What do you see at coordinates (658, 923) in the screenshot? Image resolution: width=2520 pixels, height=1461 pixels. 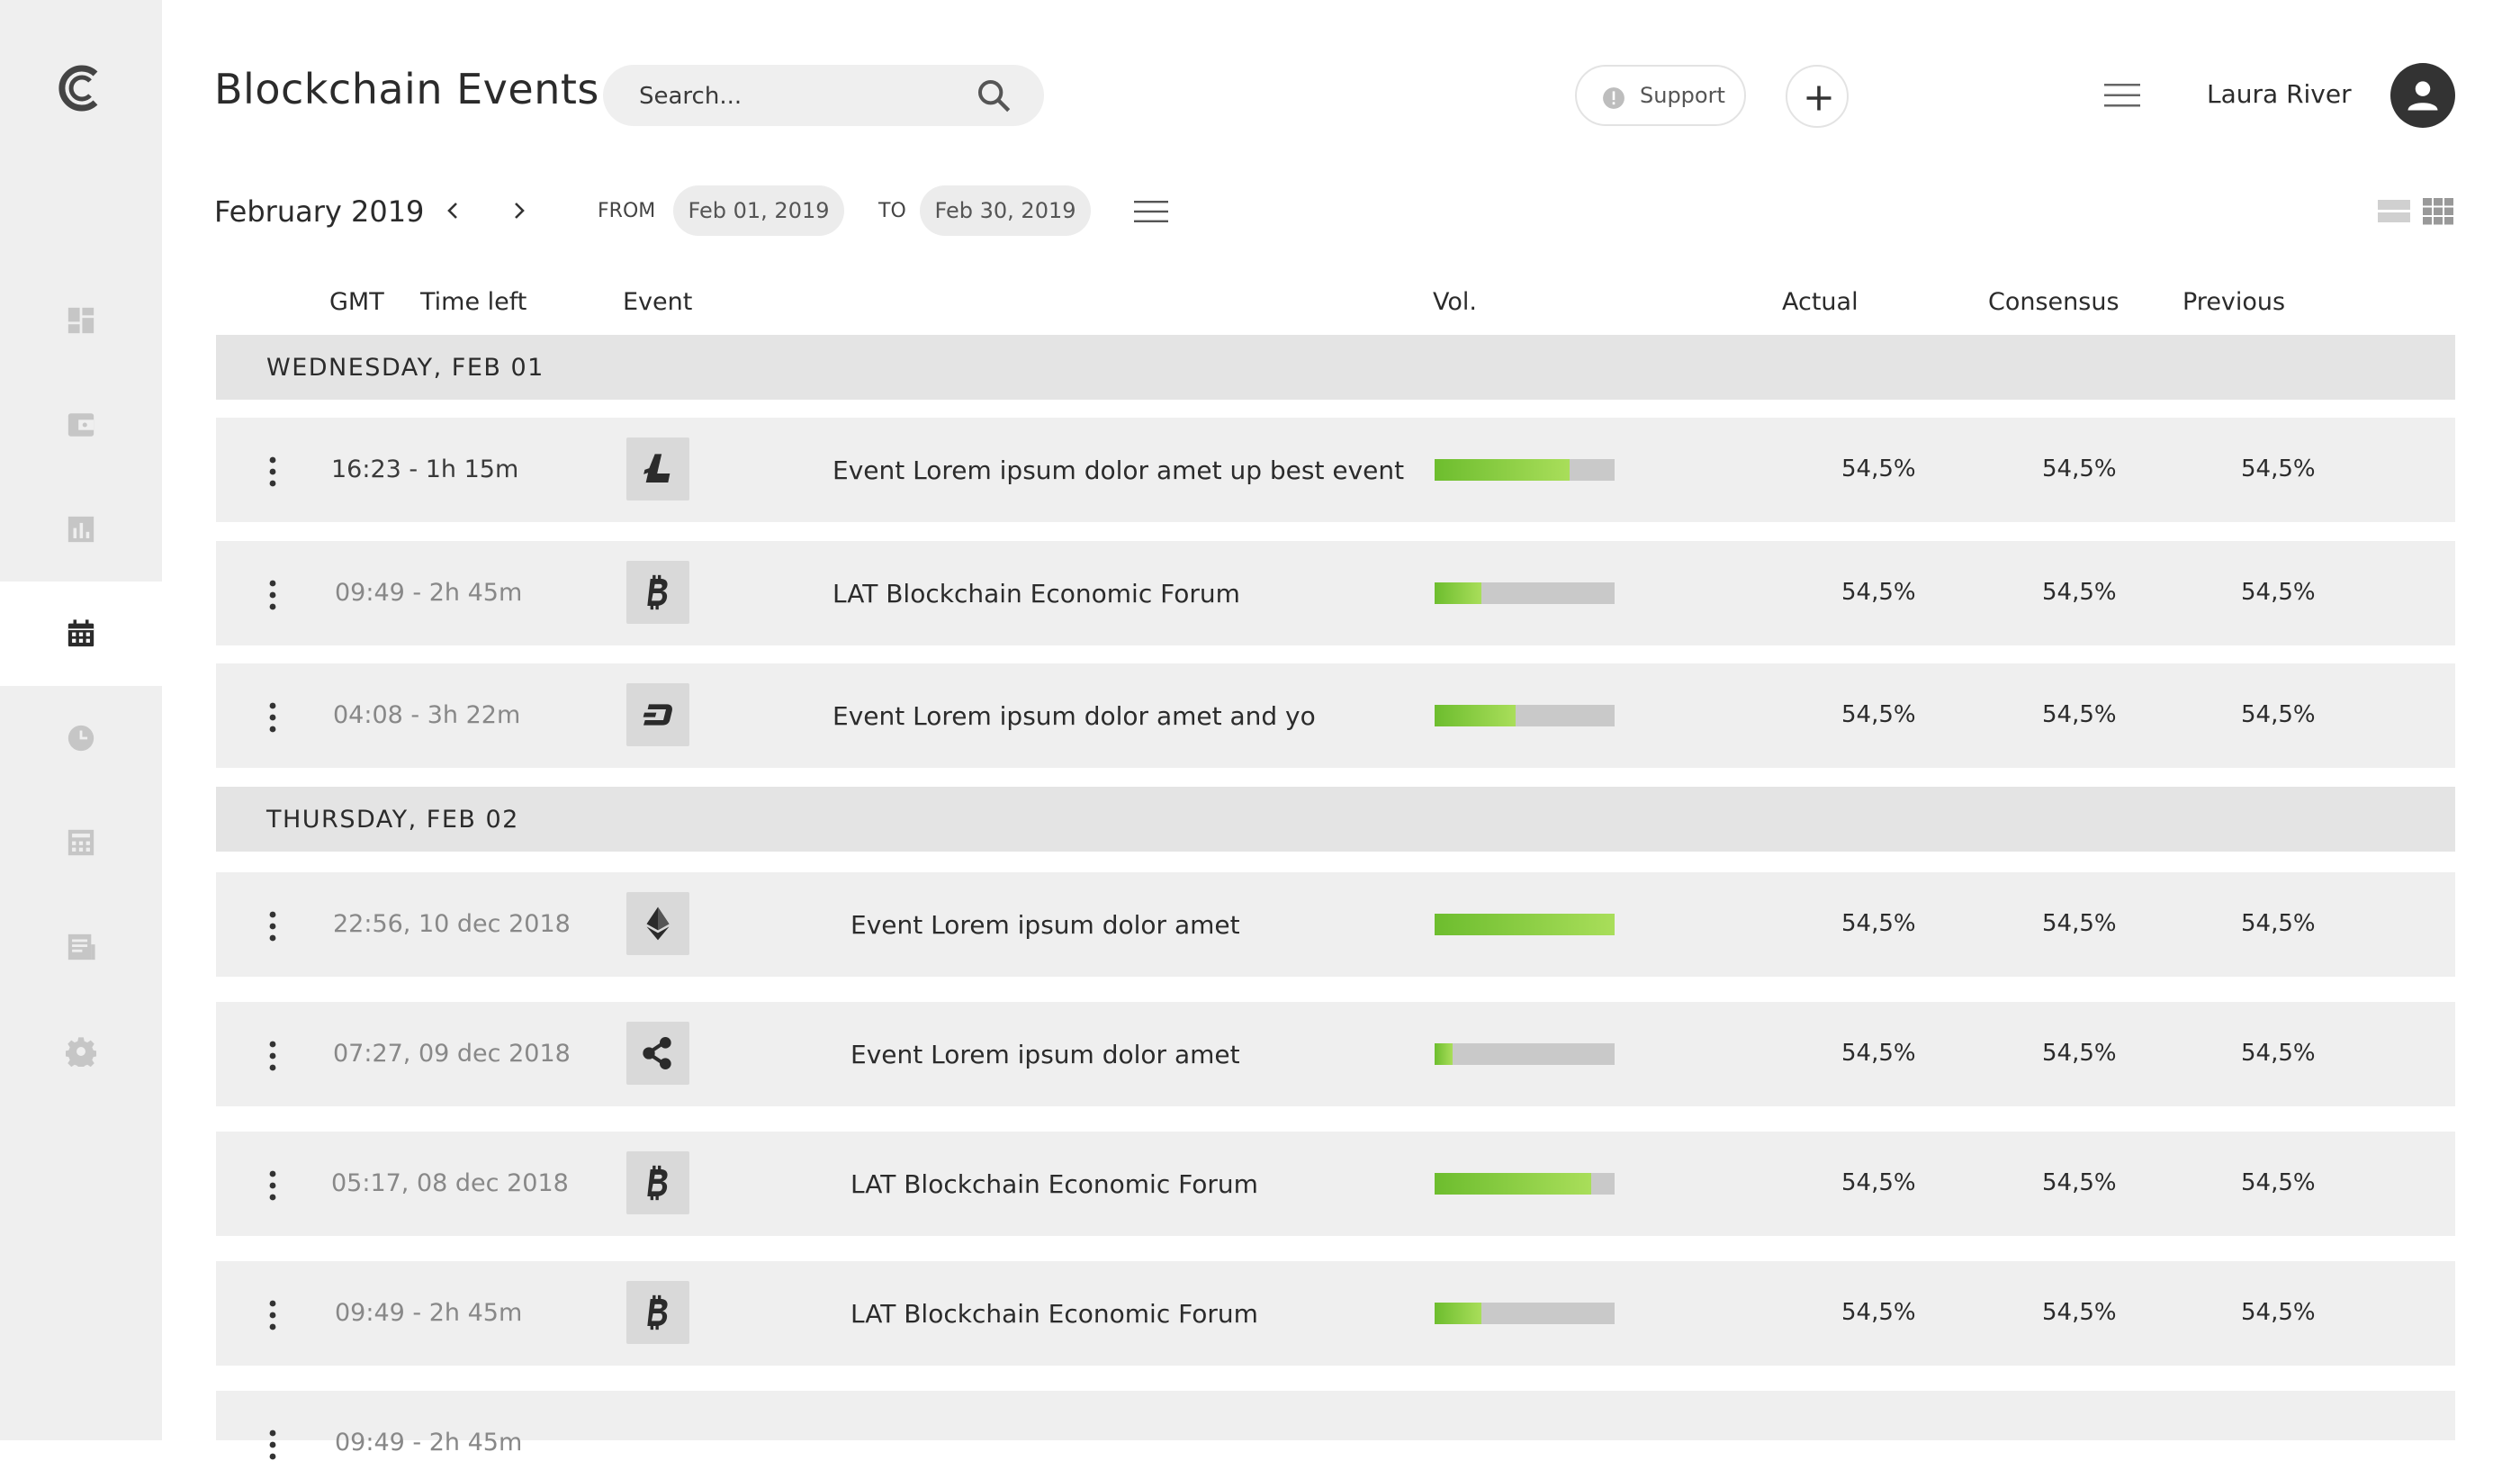 I see `ethereum-icon` at bounding box center [658, 923].